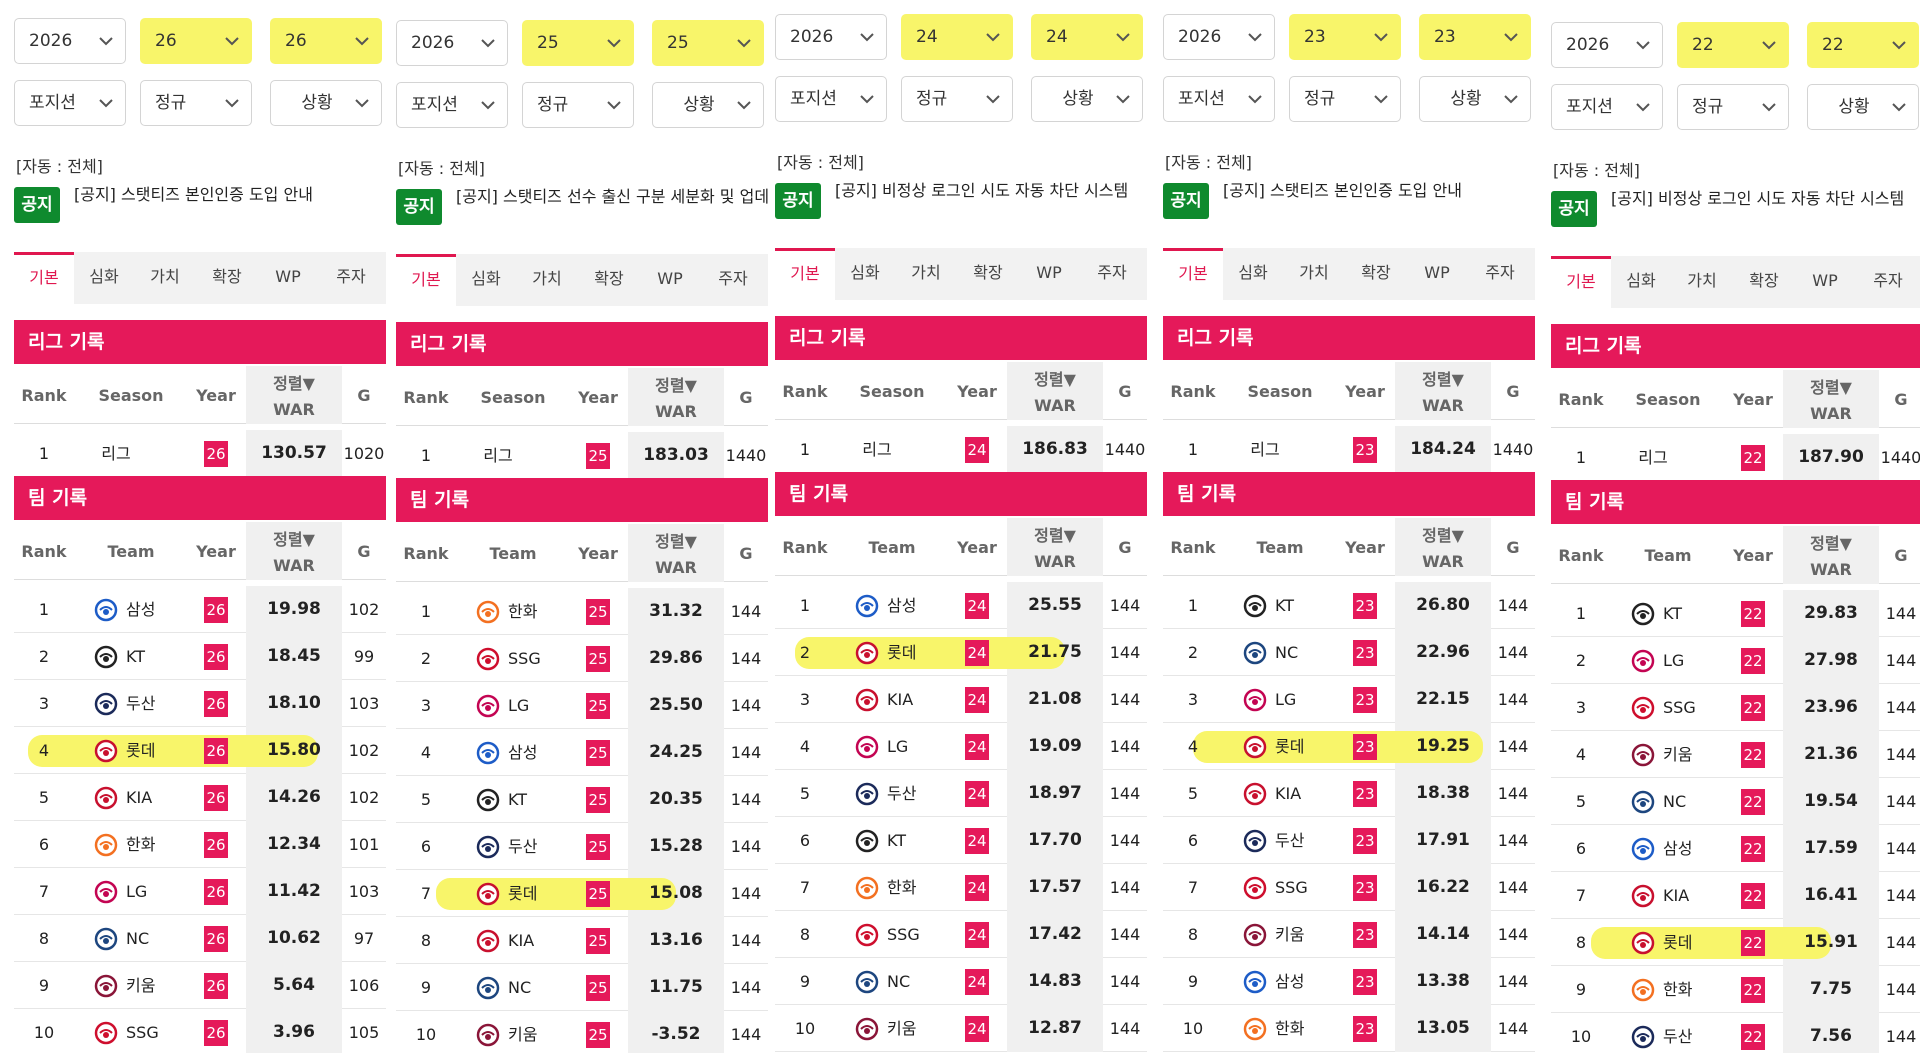 The height and width of the screenshot is (1053, 1920). I want to click on team-row: 3 LG 23 22.15 144, so click(1349, 699).